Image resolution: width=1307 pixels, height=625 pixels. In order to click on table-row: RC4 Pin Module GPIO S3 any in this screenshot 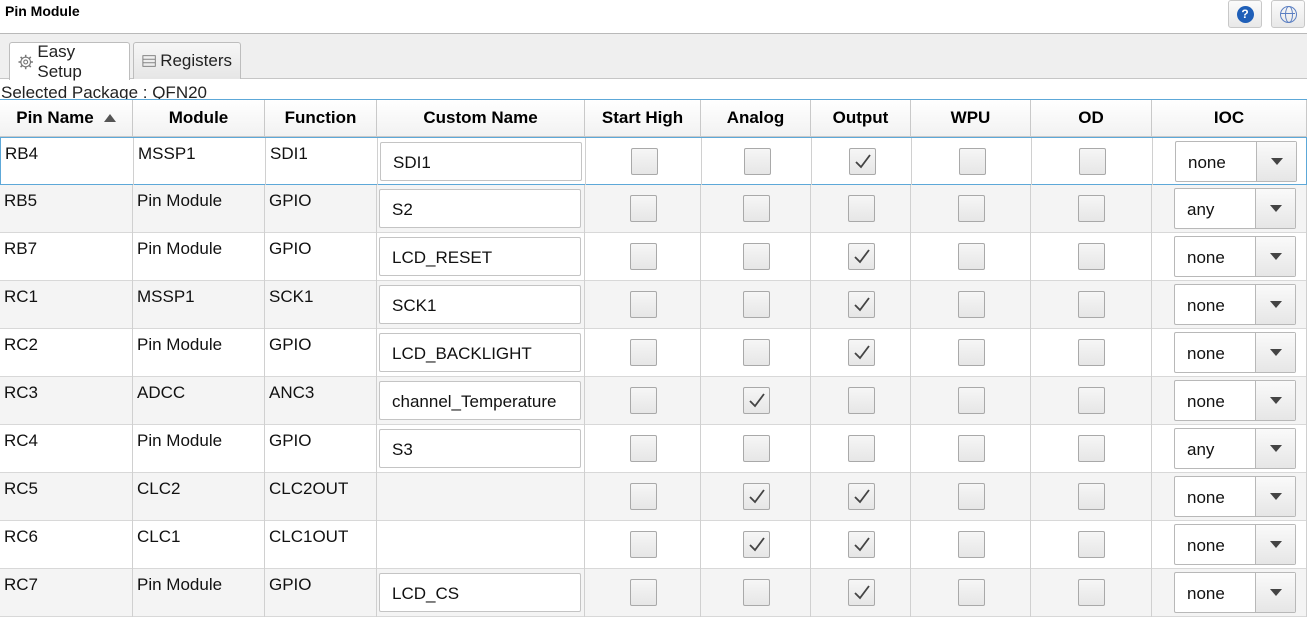, I will do `click(653, 449)`.